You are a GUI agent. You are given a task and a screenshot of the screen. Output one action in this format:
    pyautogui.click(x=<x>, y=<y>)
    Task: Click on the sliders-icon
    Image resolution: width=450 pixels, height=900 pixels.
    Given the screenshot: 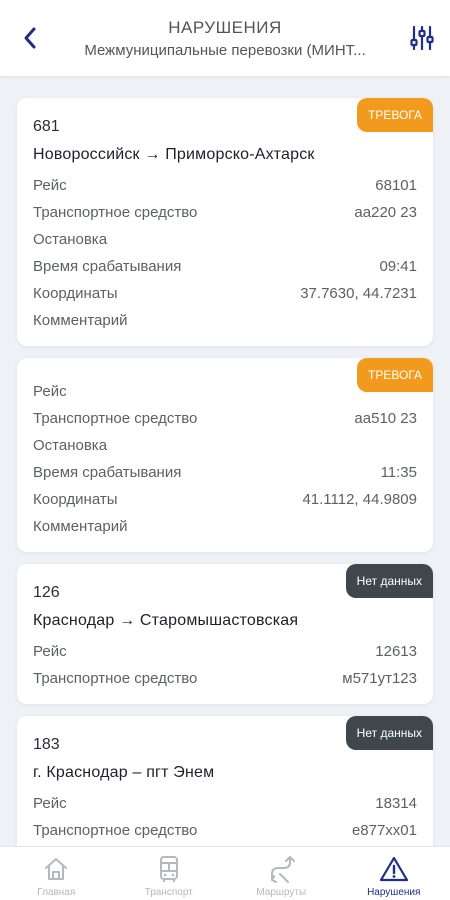 What is the action you would take?
    pyautogui.click(x=422, y=38)
    